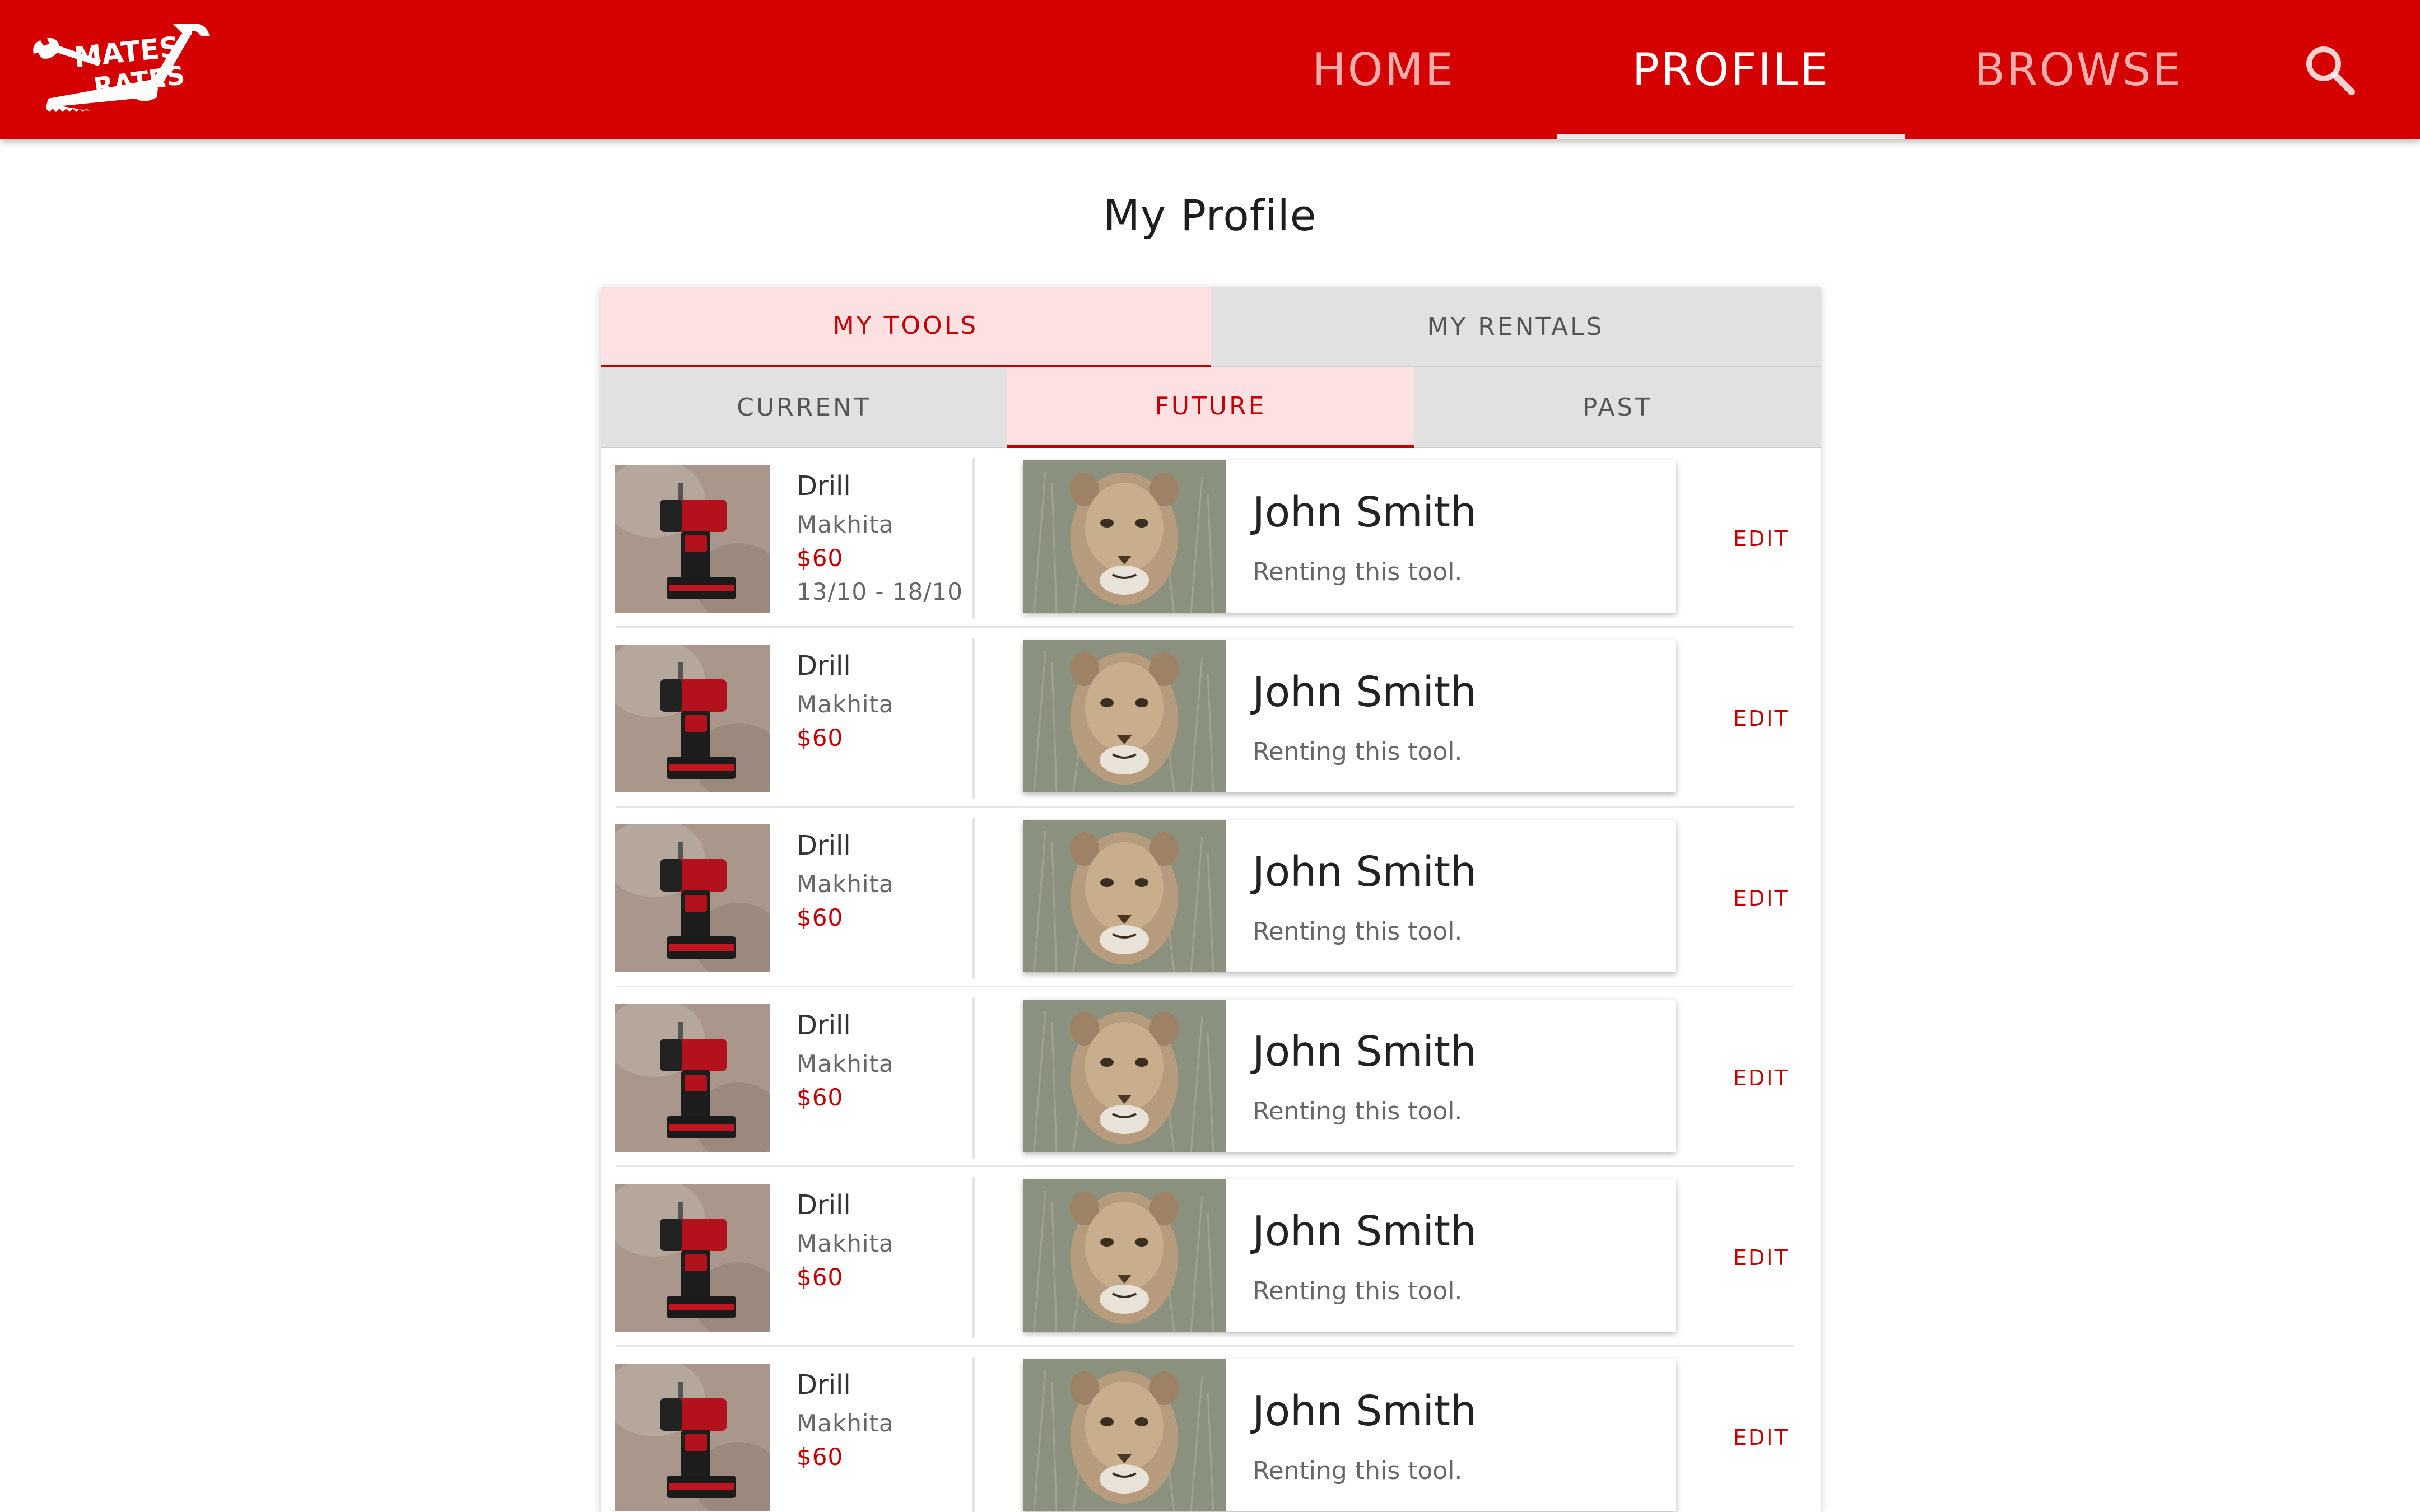 This screenshot has height=1512, width=2420. I want to click on rental-dates: 13/10 - 18/10, so click(880, 591).